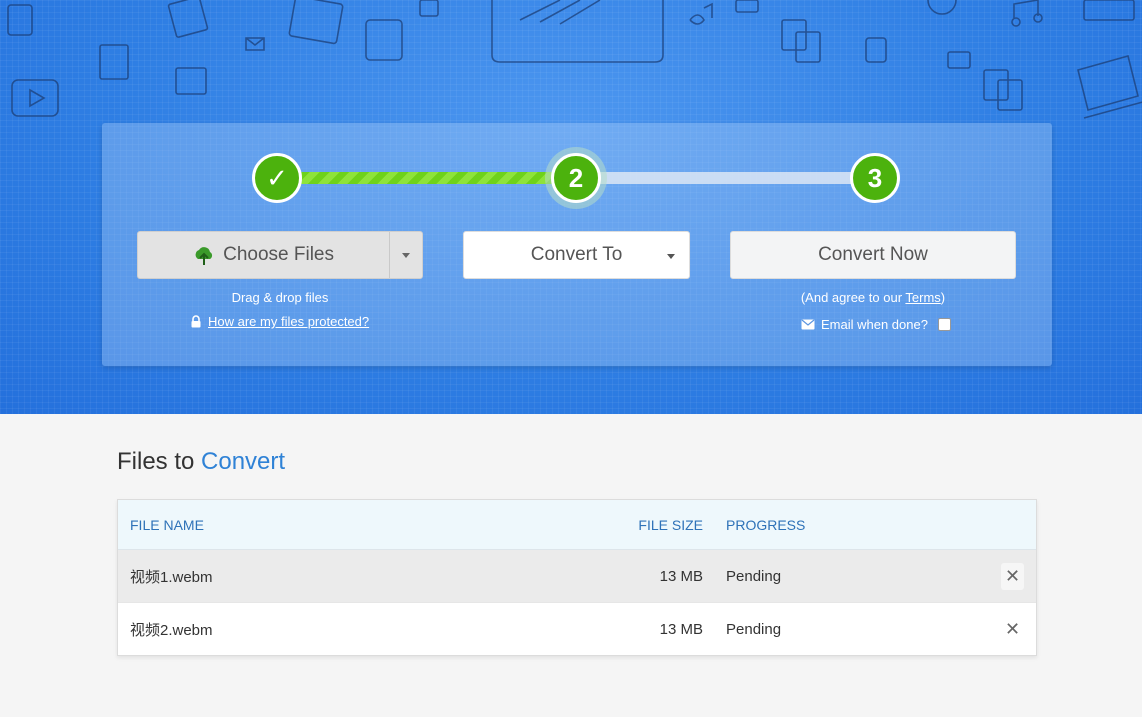  Describe the element at coordinates (243, 461) in the screenshot. I see `title-accent: Convert` at that location.